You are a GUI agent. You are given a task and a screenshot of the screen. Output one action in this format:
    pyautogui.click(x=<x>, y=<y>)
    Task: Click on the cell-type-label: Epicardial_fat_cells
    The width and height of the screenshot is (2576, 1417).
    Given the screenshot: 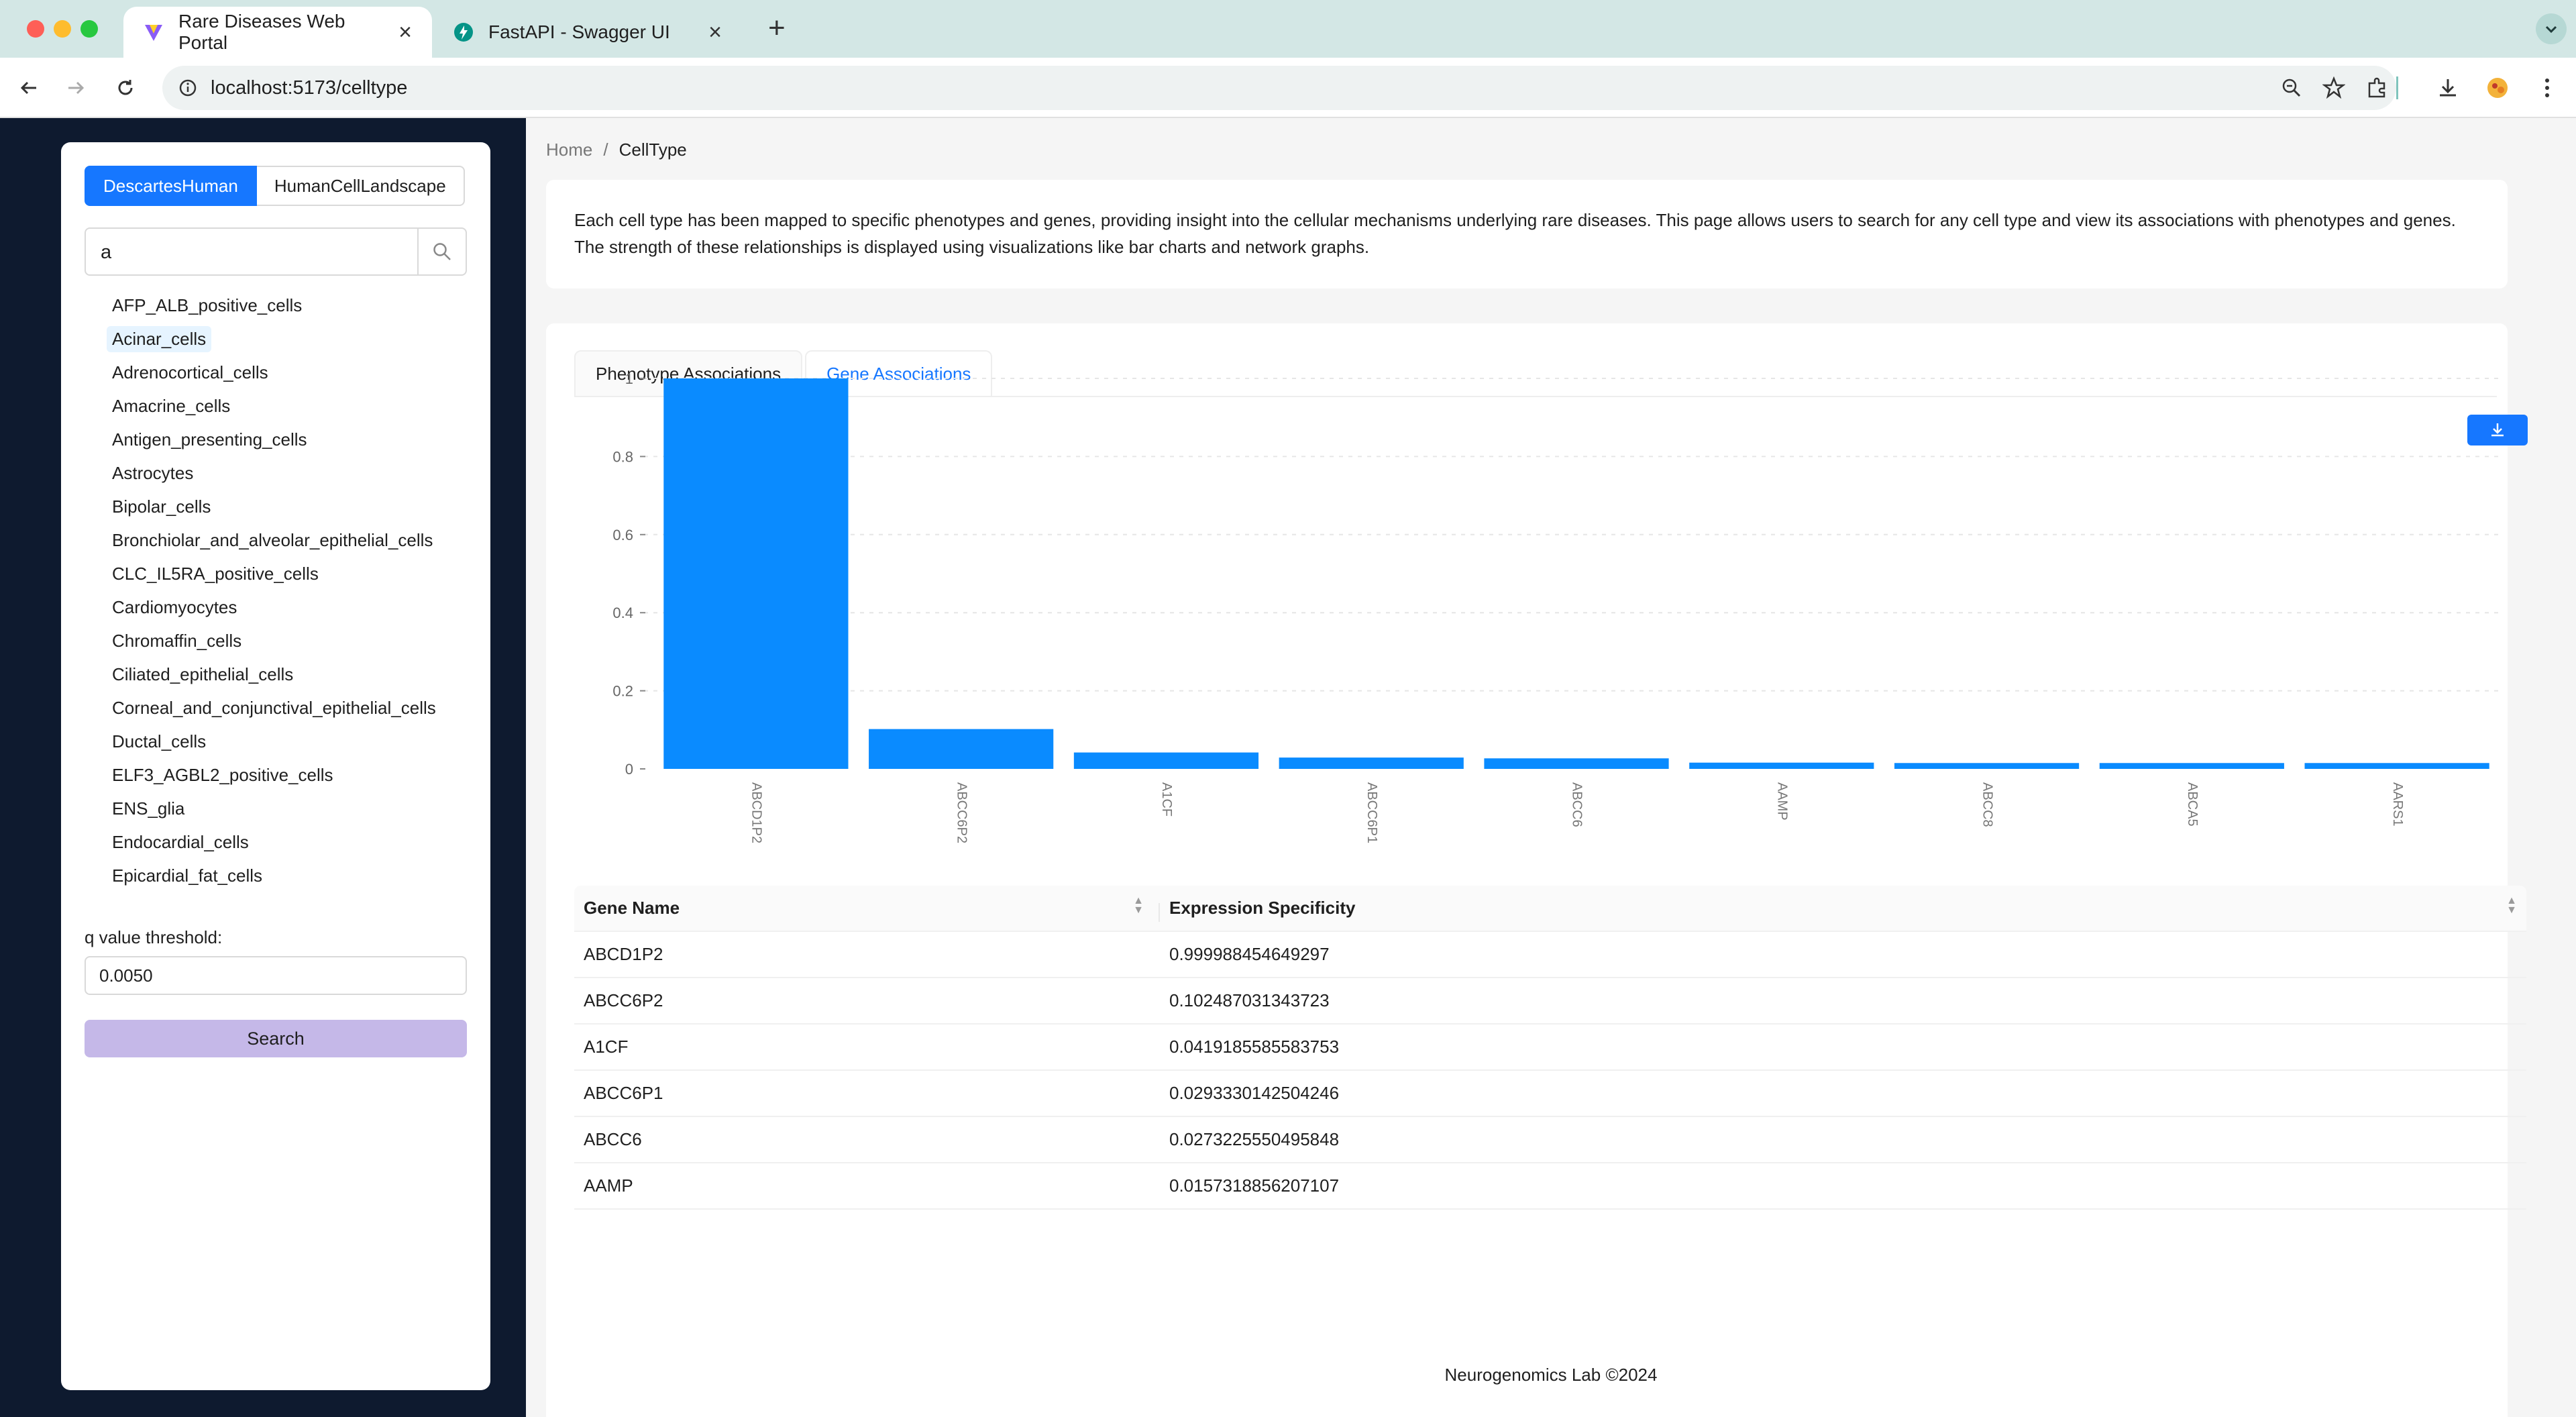 What is the action you would take?
    pyautogui.click(x=187, y=875)
    